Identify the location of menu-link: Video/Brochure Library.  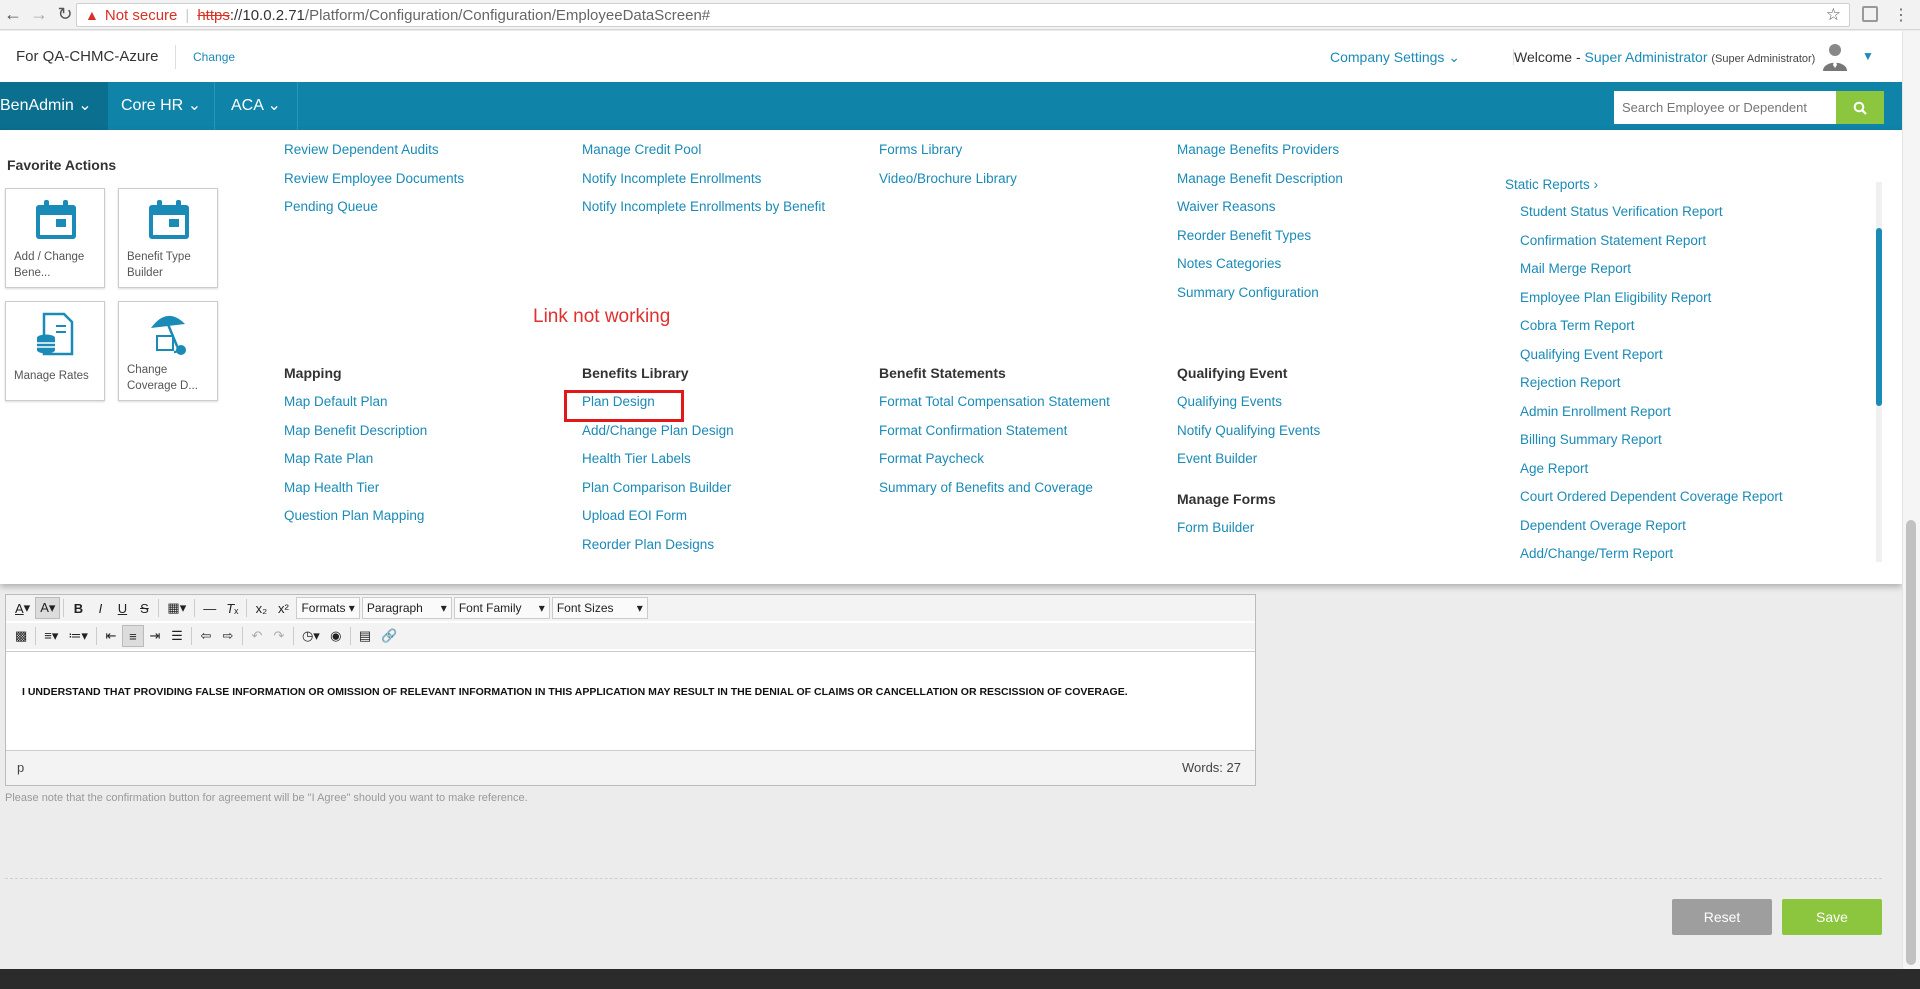
(948, 179).